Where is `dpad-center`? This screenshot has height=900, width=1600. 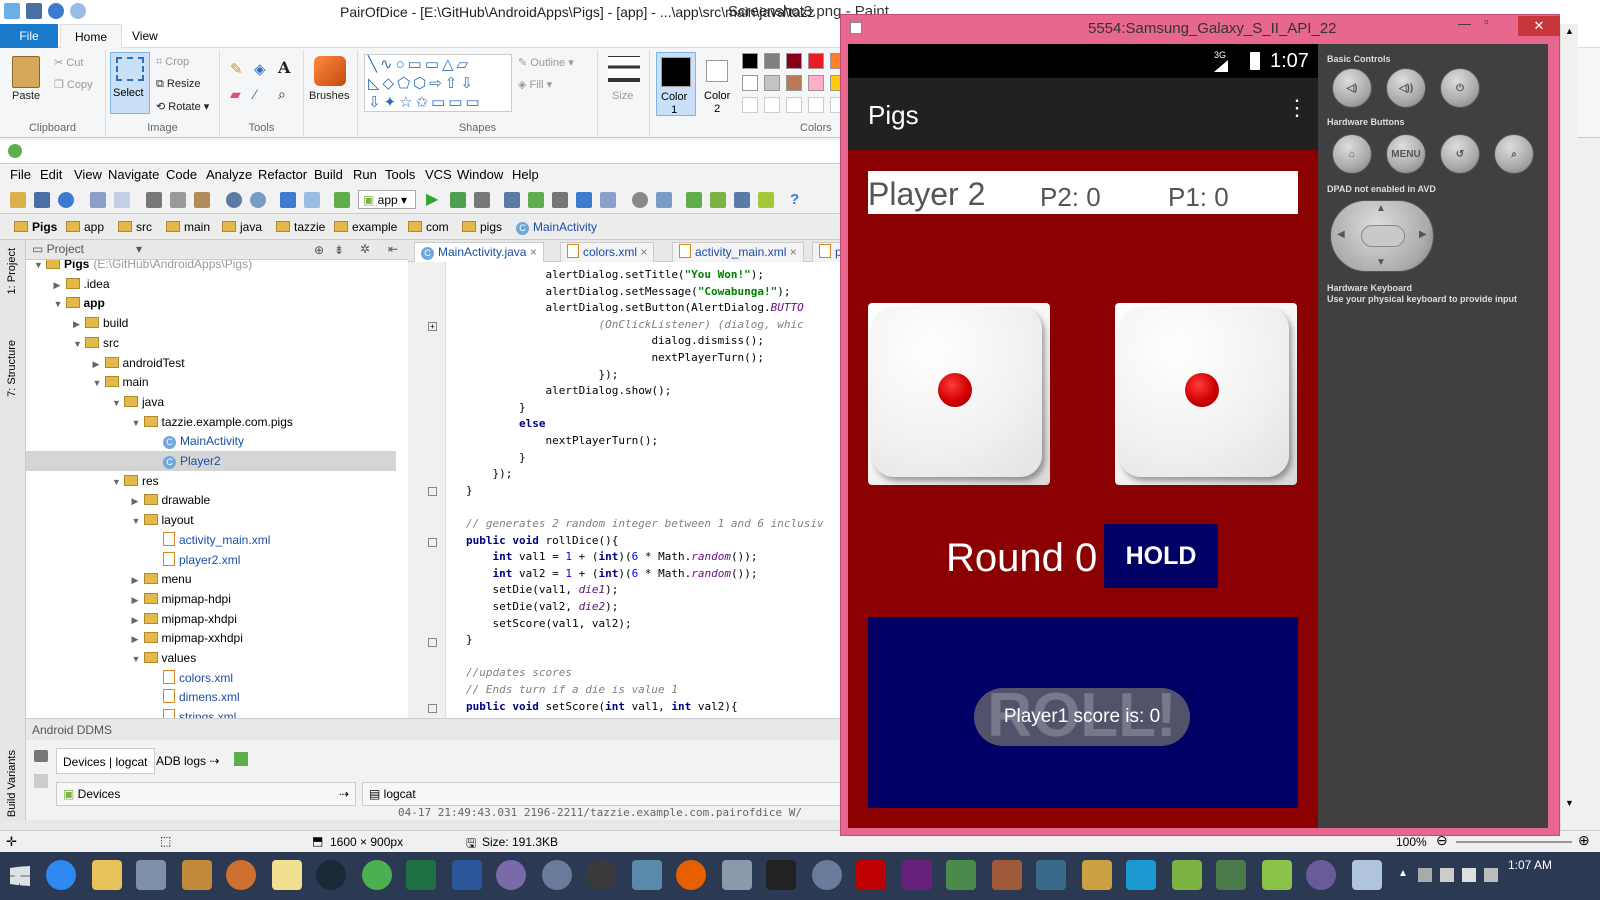
dpad-center is located at coordinates (1383, 236).